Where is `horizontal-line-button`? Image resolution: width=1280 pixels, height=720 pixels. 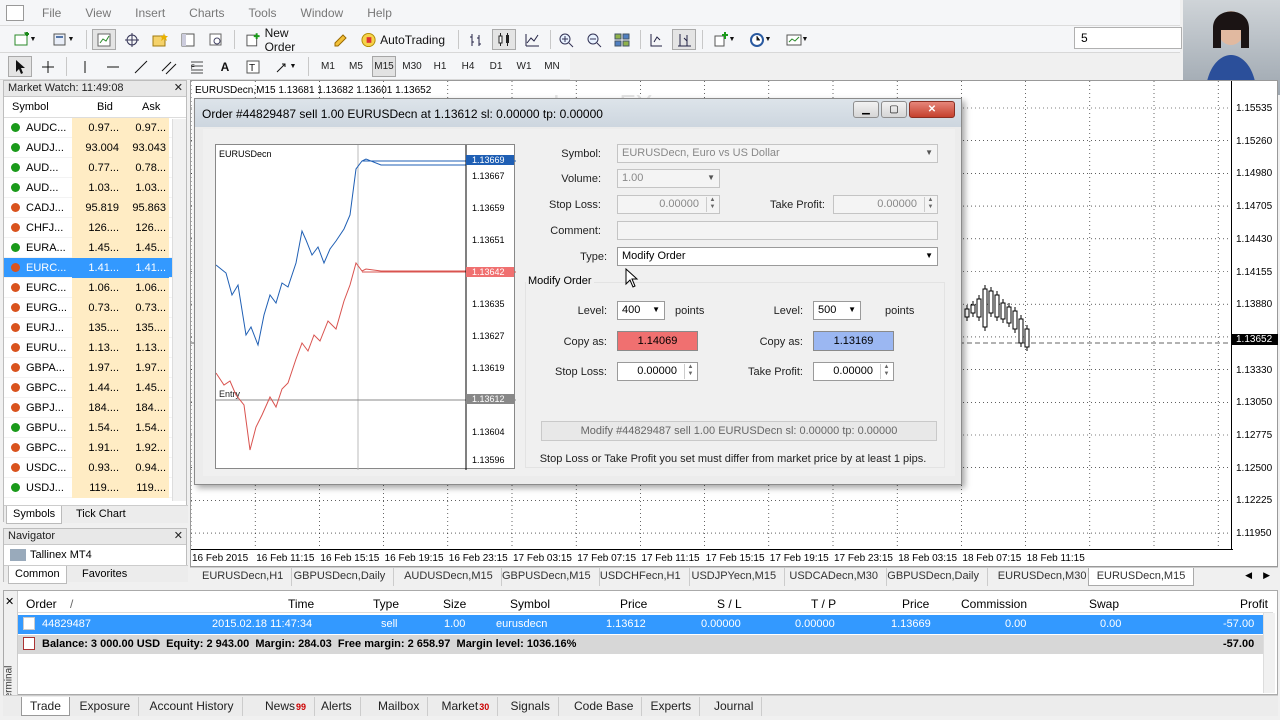
horizontal-line-button is located at coordinates (113, 66).